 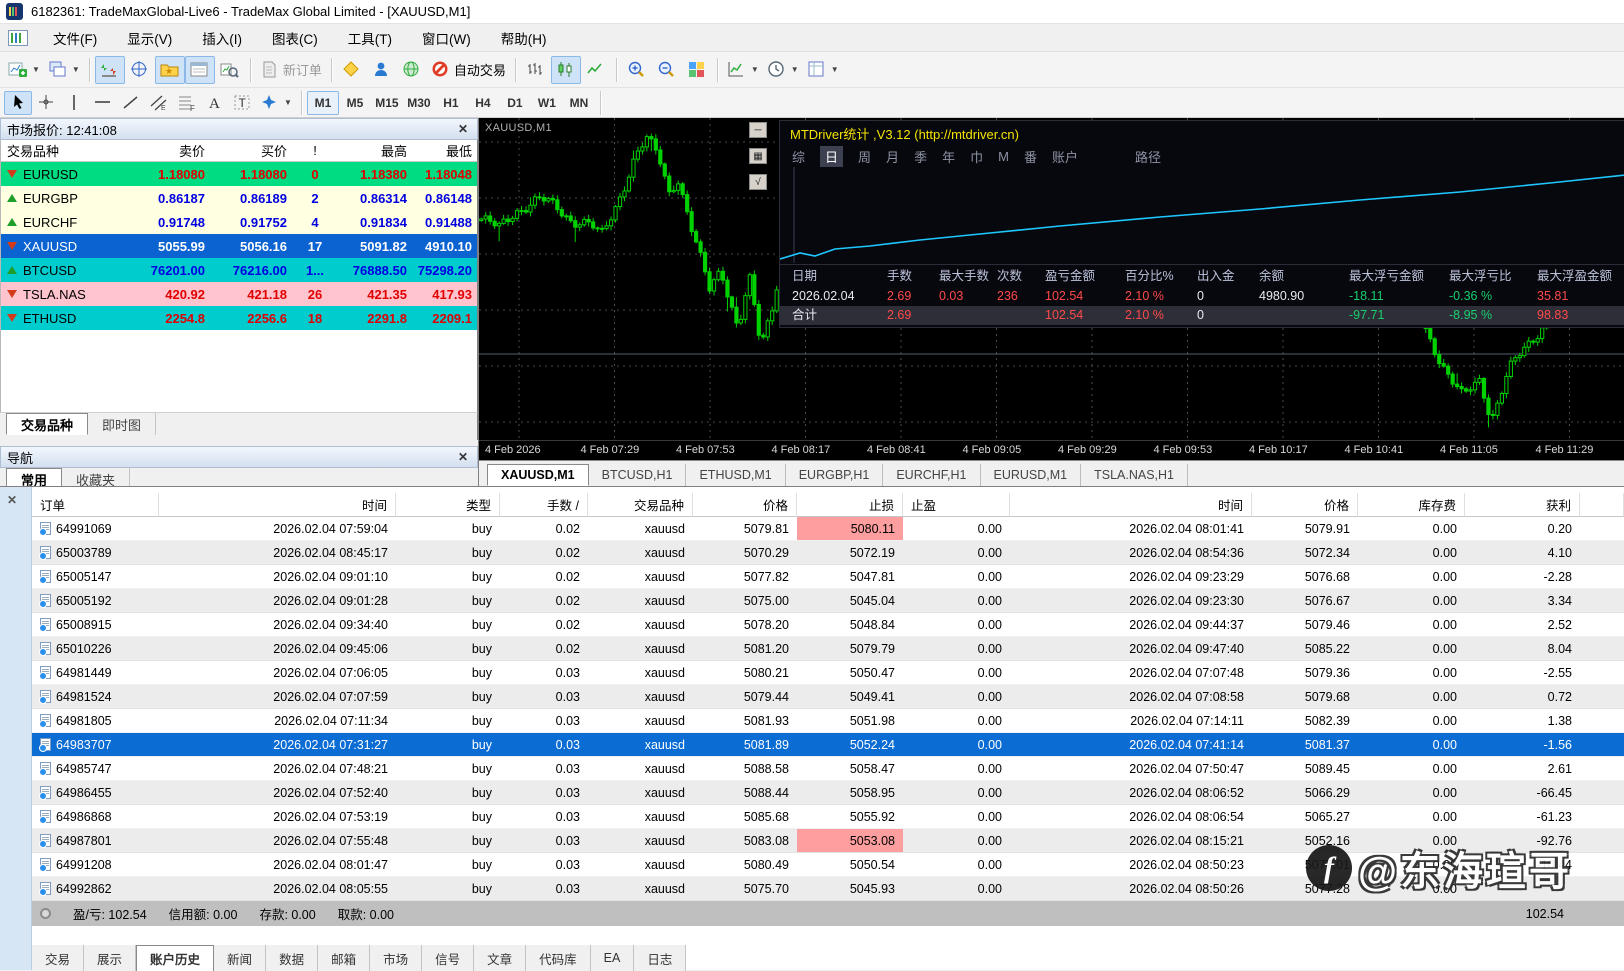 What do you see at coordinates (65, 151) in the screenshot?
I see `mw-column-header-0: 交易品种` at bounding box center [65, 151].